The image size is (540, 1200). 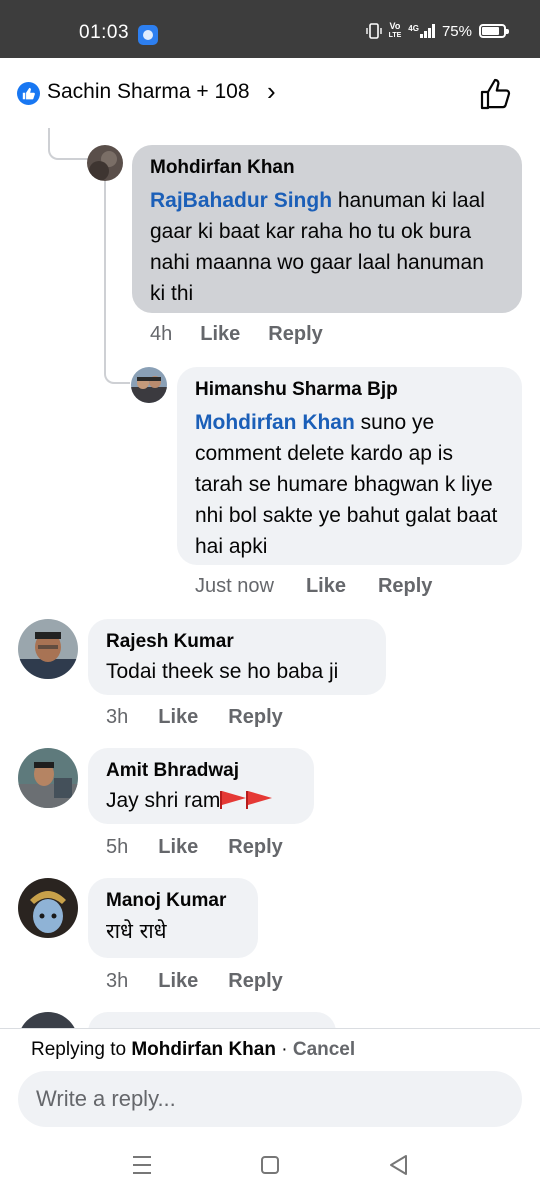 What do you see at coordinates (270, 29) in the screenshot?
I see `status-bar: 01:03 Vo LTE 4G 75%` at bounding box center [270, 29].